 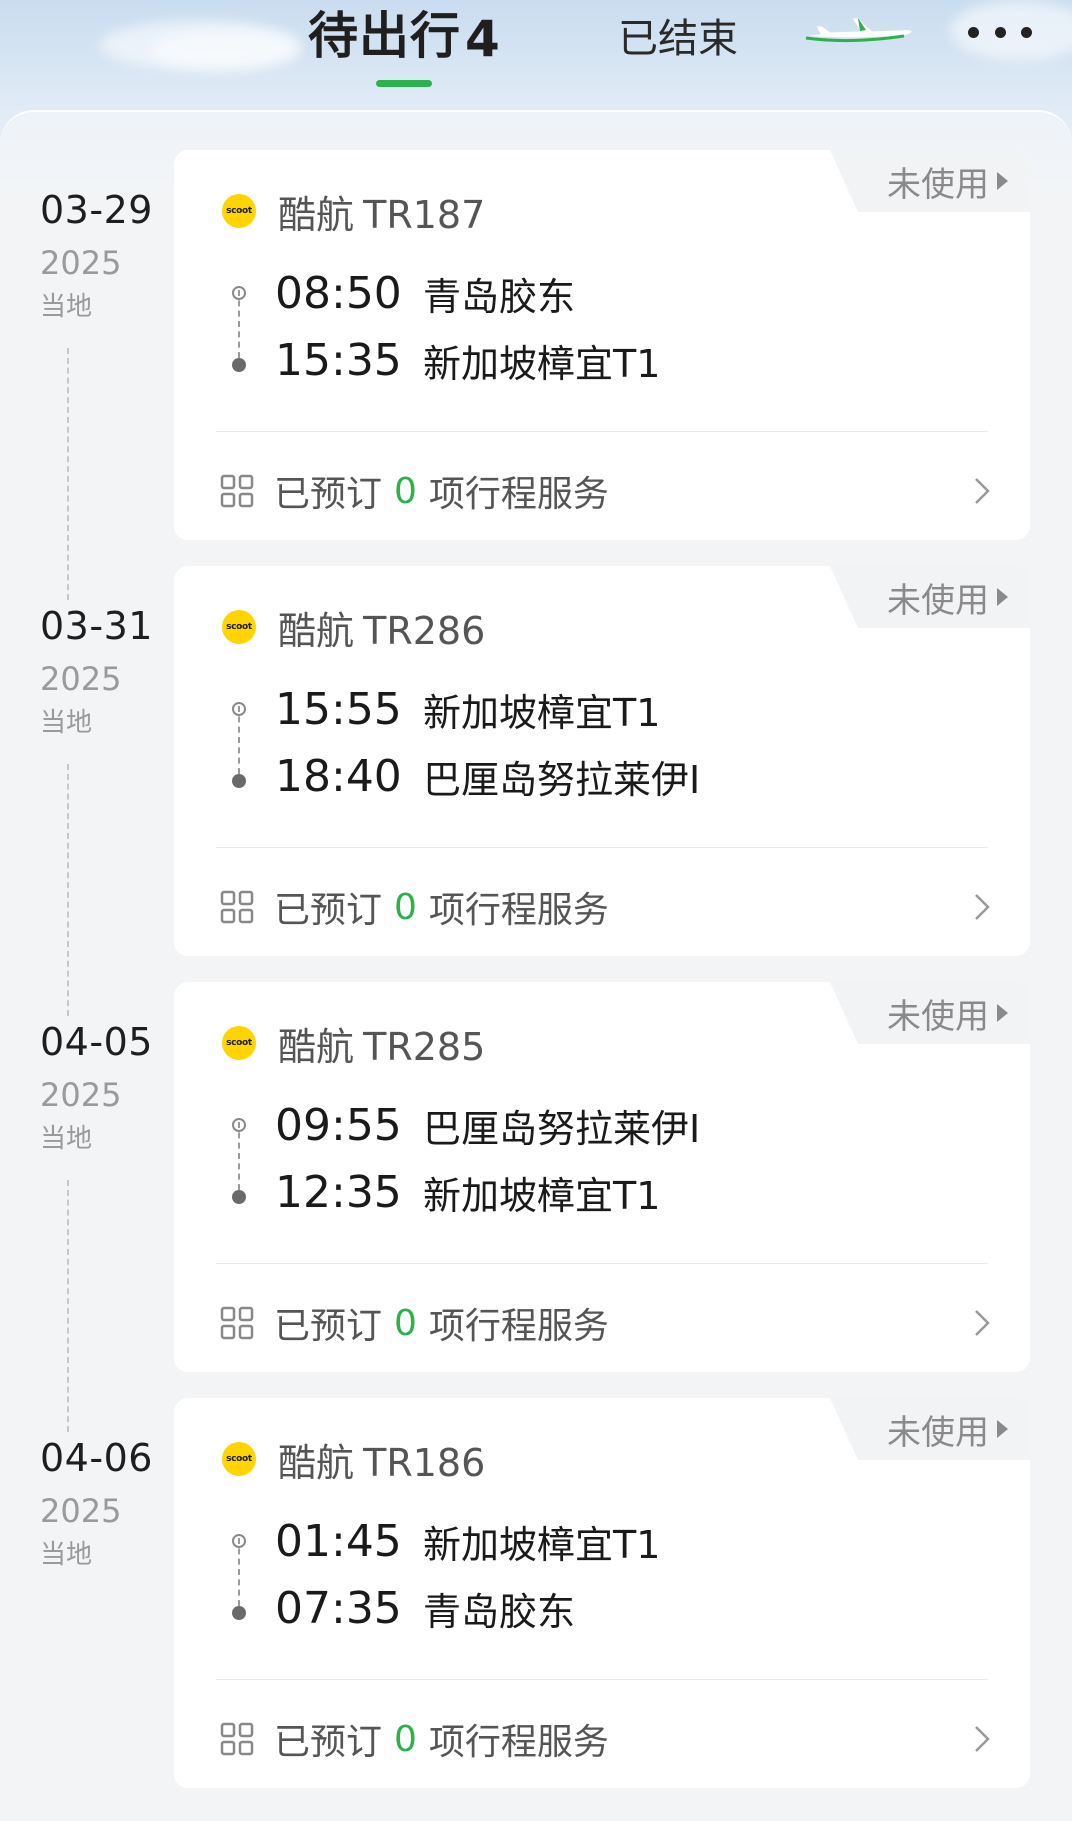 I want to click on arrival-row: 07:35 青岛胶东, so click(x=425, y=1608).